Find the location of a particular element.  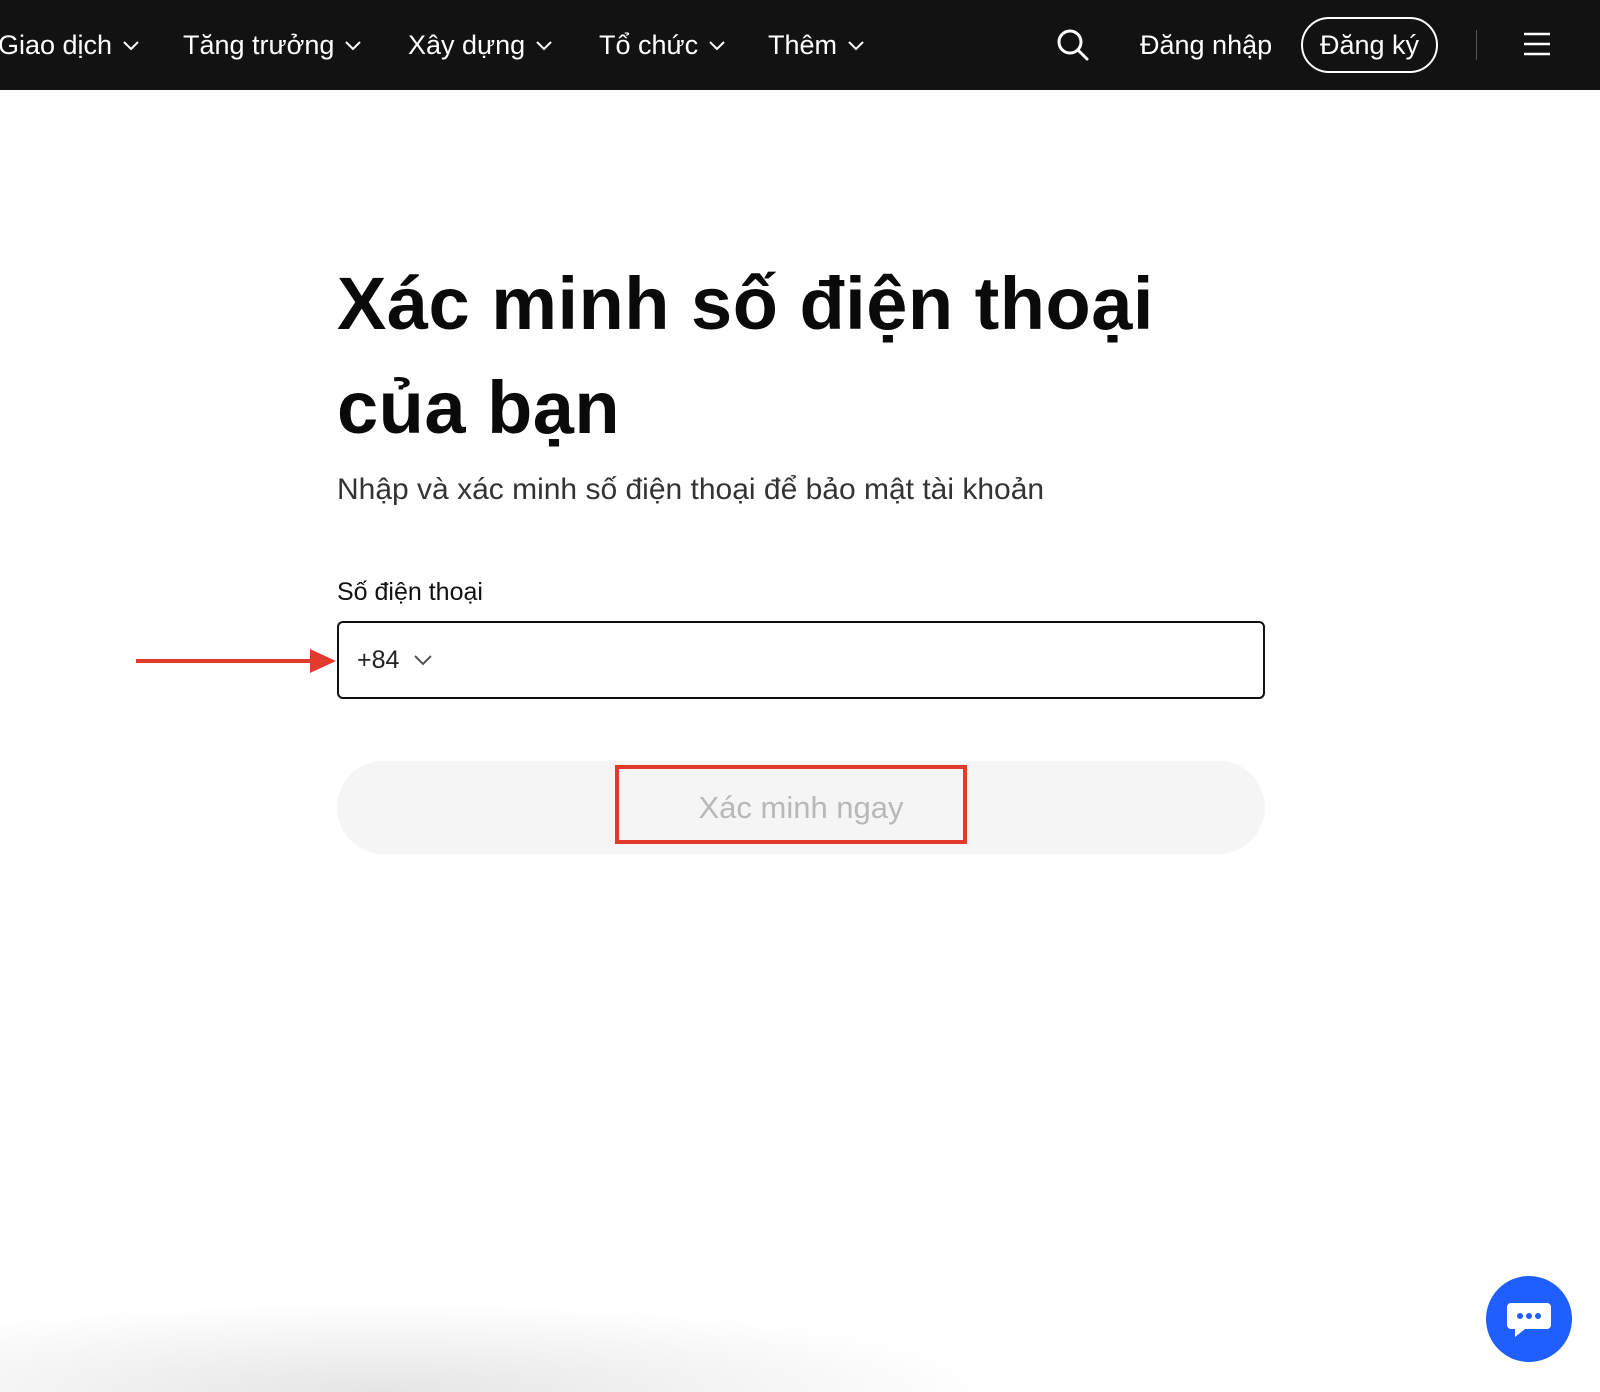

nav-item-label: Tổ chức is located at coordinates (649, 44).